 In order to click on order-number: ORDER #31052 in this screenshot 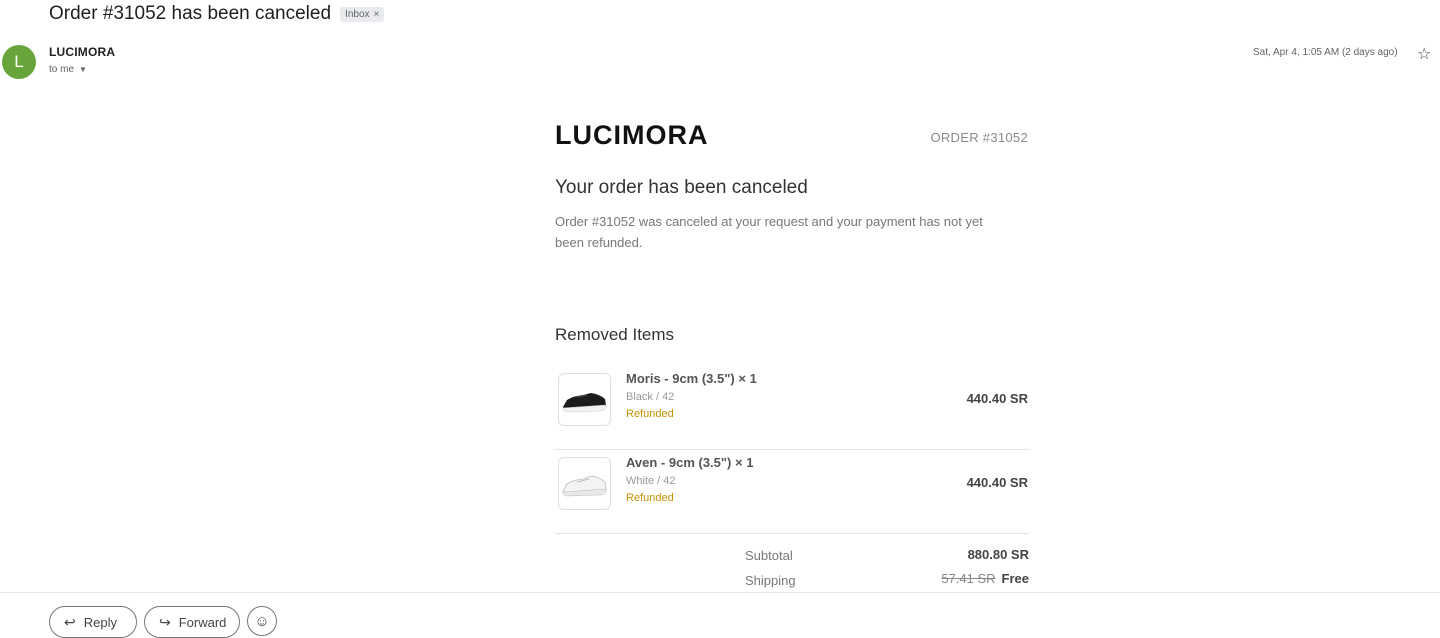, I will do `click(979, 137)`.